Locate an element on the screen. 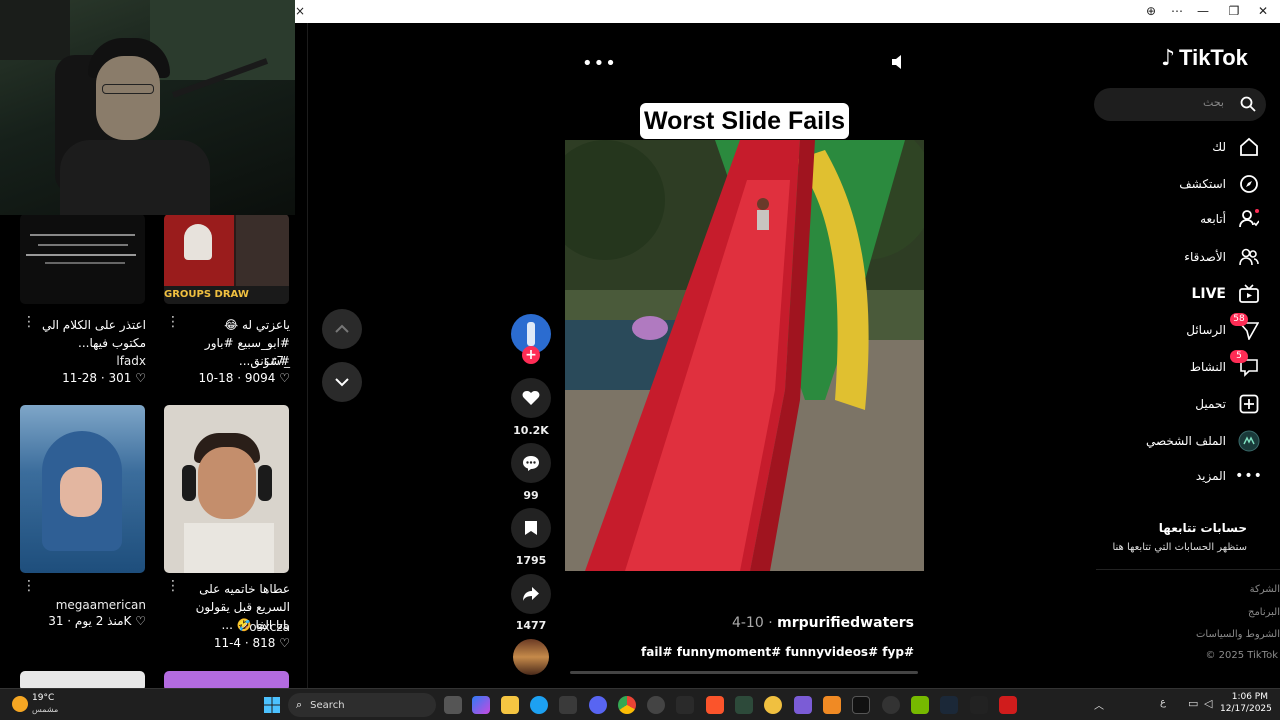 This screenshot has height=720, width=1280. store-icon is located at coordinates (568, 705).